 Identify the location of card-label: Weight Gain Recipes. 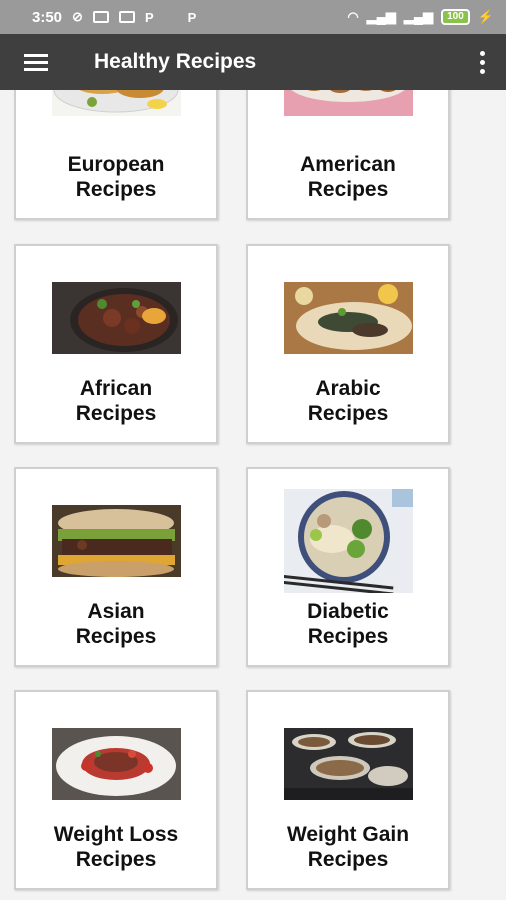
(348, 847).